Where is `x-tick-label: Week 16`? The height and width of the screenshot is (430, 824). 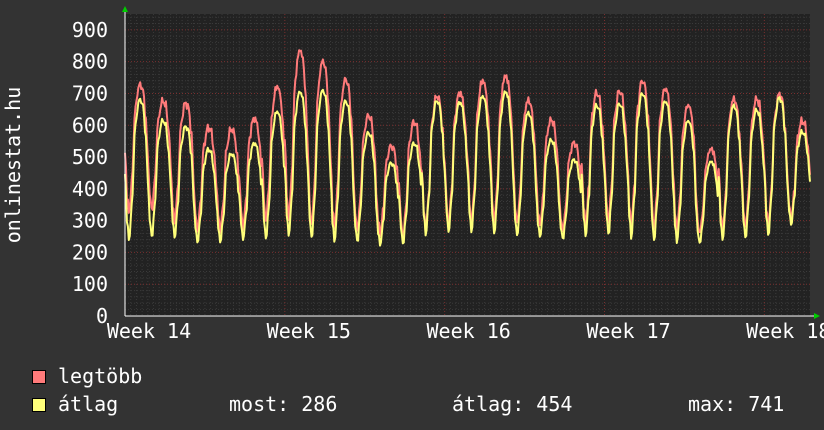
x-tick-label: Week 16 is located at coordinates (469, 331).